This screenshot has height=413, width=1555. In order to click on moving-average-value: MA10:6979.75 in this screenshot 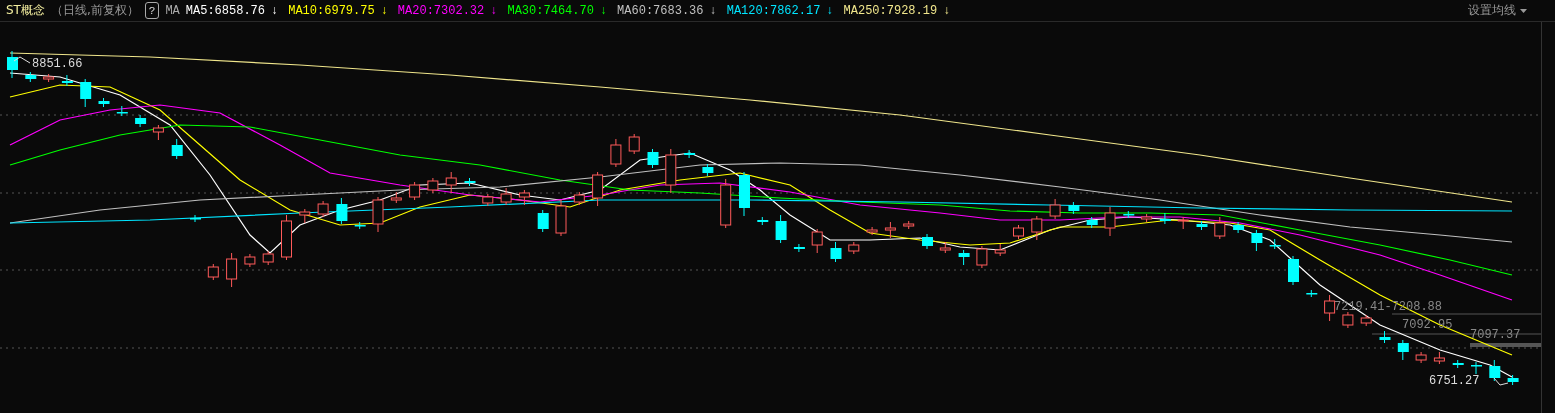, I will do `click(331, 10)`.